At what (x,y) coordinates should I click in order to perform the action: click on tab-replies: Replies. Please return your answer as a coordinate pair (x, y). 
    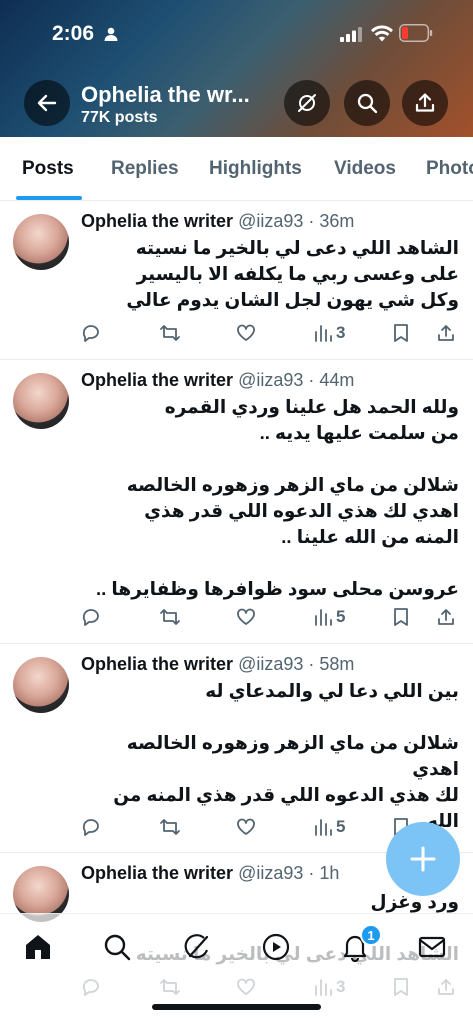
    Looking at the image, I should click on (145, 169).